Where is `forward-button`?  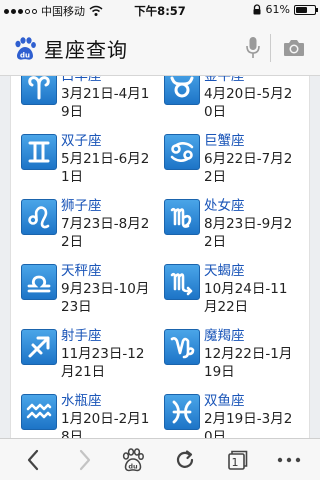
forward-button is located at coordinates (85, 460).